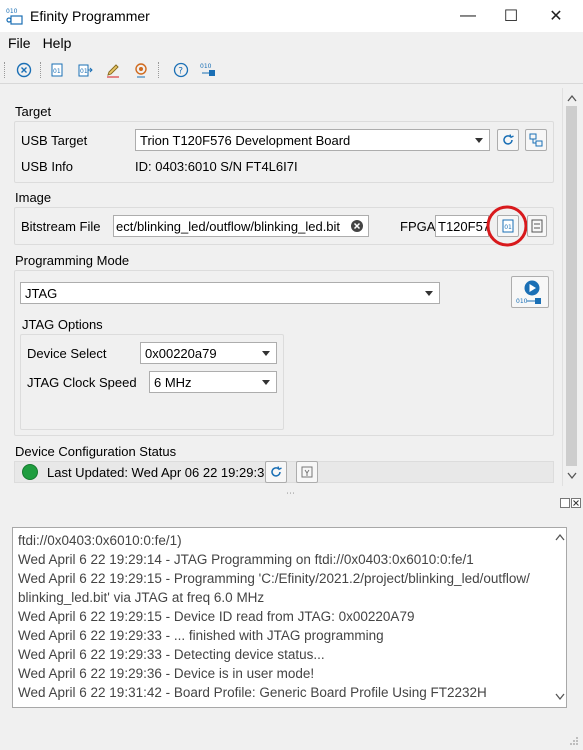  Describe the element at coordinates (511, 16) in the screenshot. I see `maximize-button: ☐` at that location.